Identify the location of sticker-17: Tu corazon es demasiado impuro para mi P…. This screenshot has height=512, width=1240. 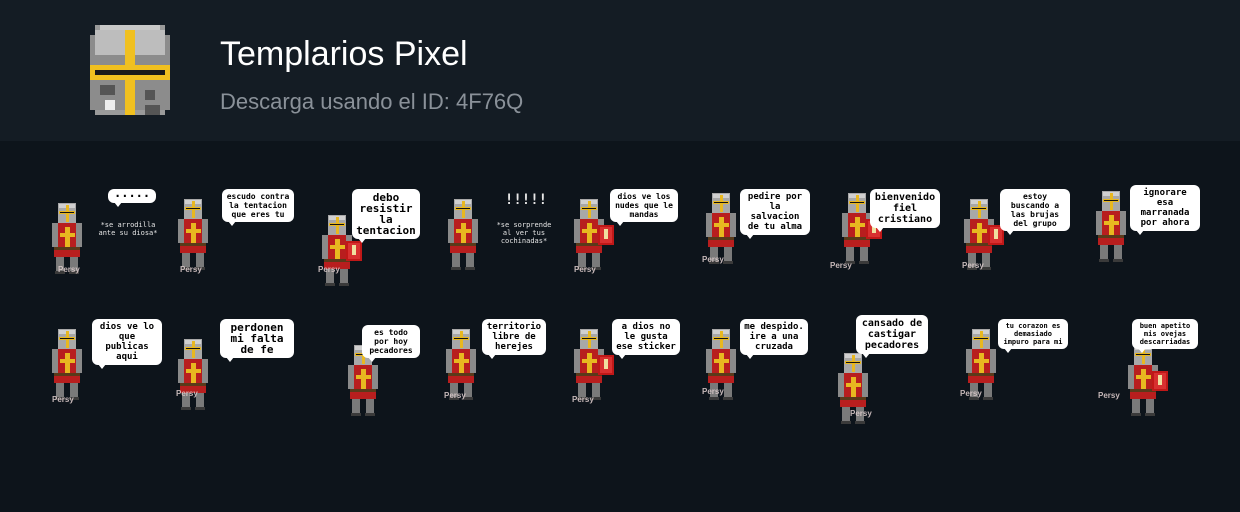
(1015, 370).